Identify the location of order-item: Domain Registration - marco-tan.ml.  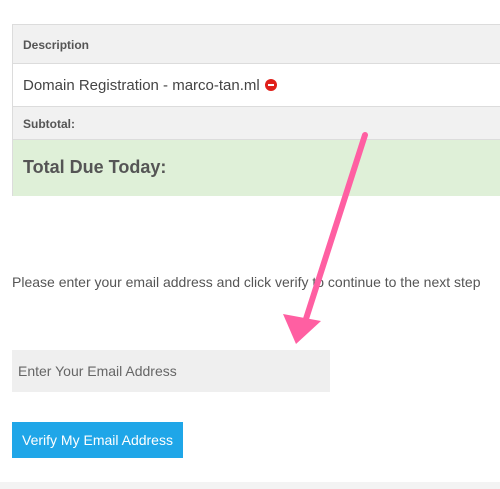
(150, 85).